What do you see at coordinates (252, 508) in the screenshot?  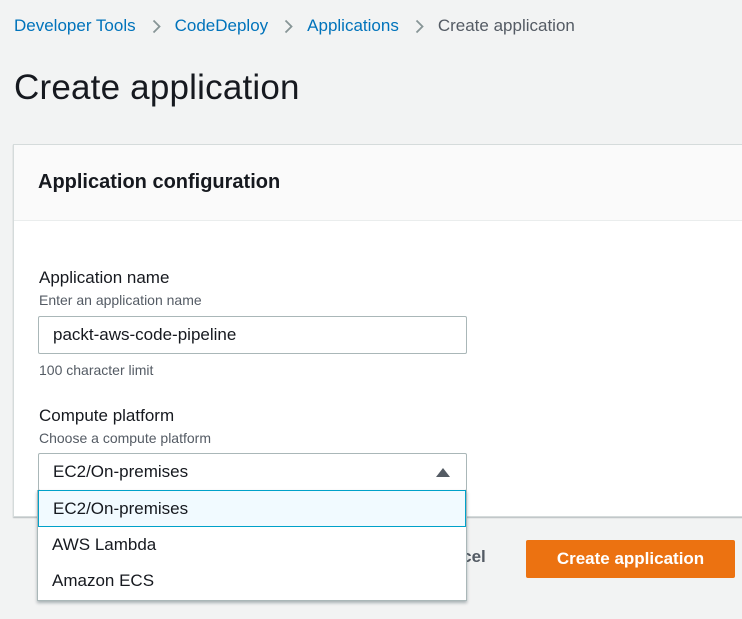 I see `option-ec2-on-premises: EC2/On-premises` at bounding box center [252, 508].